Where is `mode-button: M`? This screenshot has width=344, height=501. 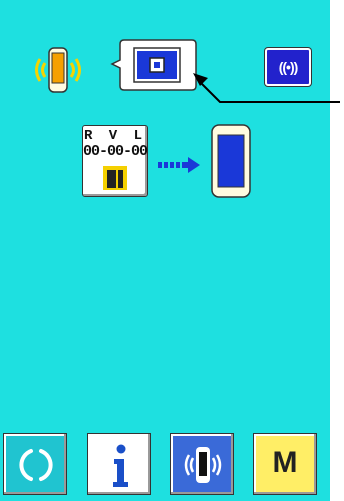
mode-button: M is located at coordinates (285, 464).